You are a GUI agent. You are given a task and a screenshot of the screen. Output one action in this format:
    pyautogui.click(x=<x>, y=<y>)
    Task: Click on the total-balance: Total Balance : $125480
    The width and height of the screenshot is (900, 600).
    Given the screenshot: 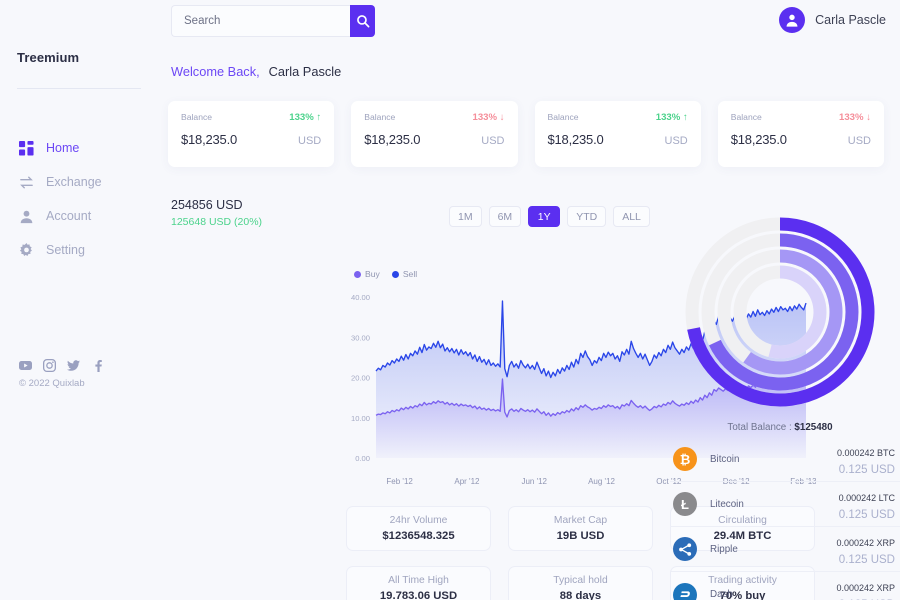 What is the action you would take?
    pyautogui.click(x=780, y=427)
    